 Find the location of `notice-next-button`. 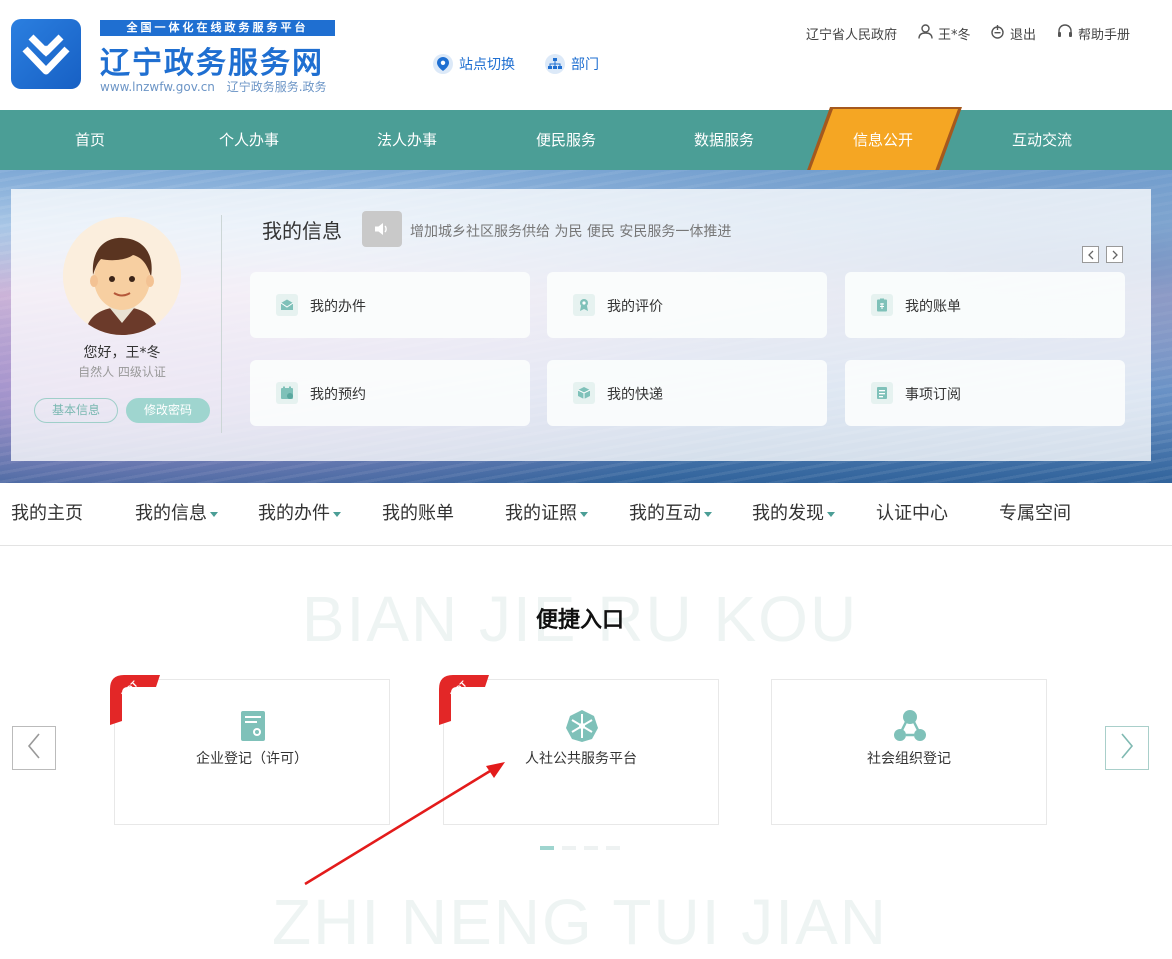

notice-next-button is located at coordinates (1114, 254).